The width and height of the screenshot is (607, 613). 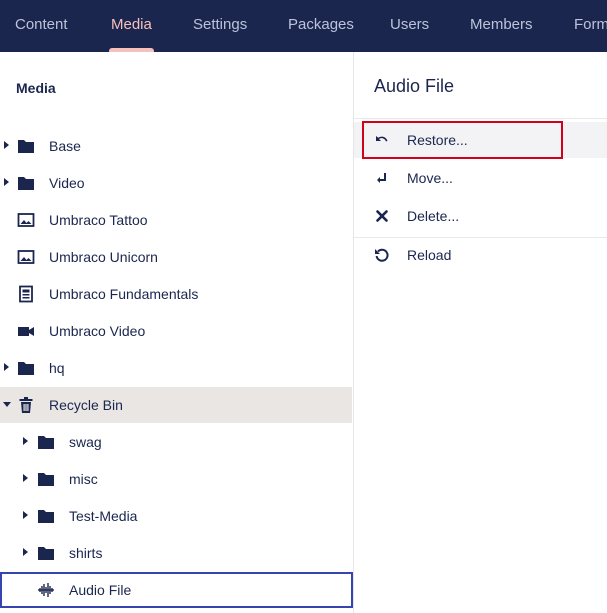 What do you see at coordinates (382, 139) in the screenshot?
I see `undo-icon` at bounding box center [382, 139].